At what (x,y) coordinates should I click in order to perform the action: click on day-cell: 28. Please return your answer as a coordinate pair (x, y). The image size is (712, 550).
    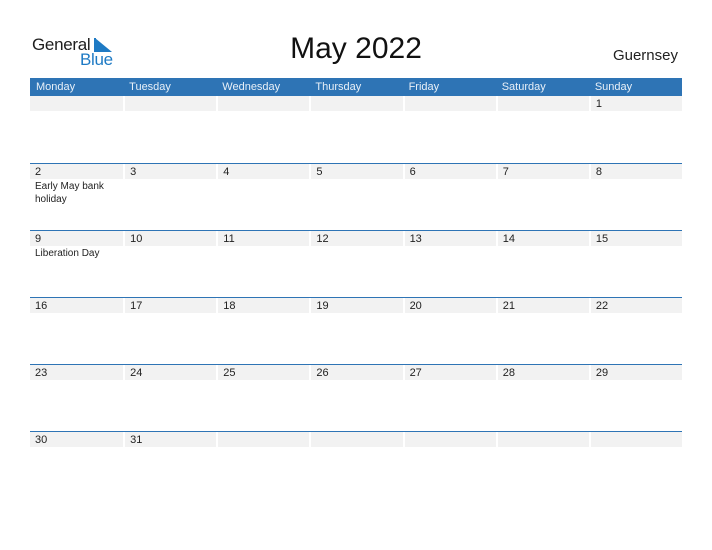
    Looking at the image, I should click on (542, 373).